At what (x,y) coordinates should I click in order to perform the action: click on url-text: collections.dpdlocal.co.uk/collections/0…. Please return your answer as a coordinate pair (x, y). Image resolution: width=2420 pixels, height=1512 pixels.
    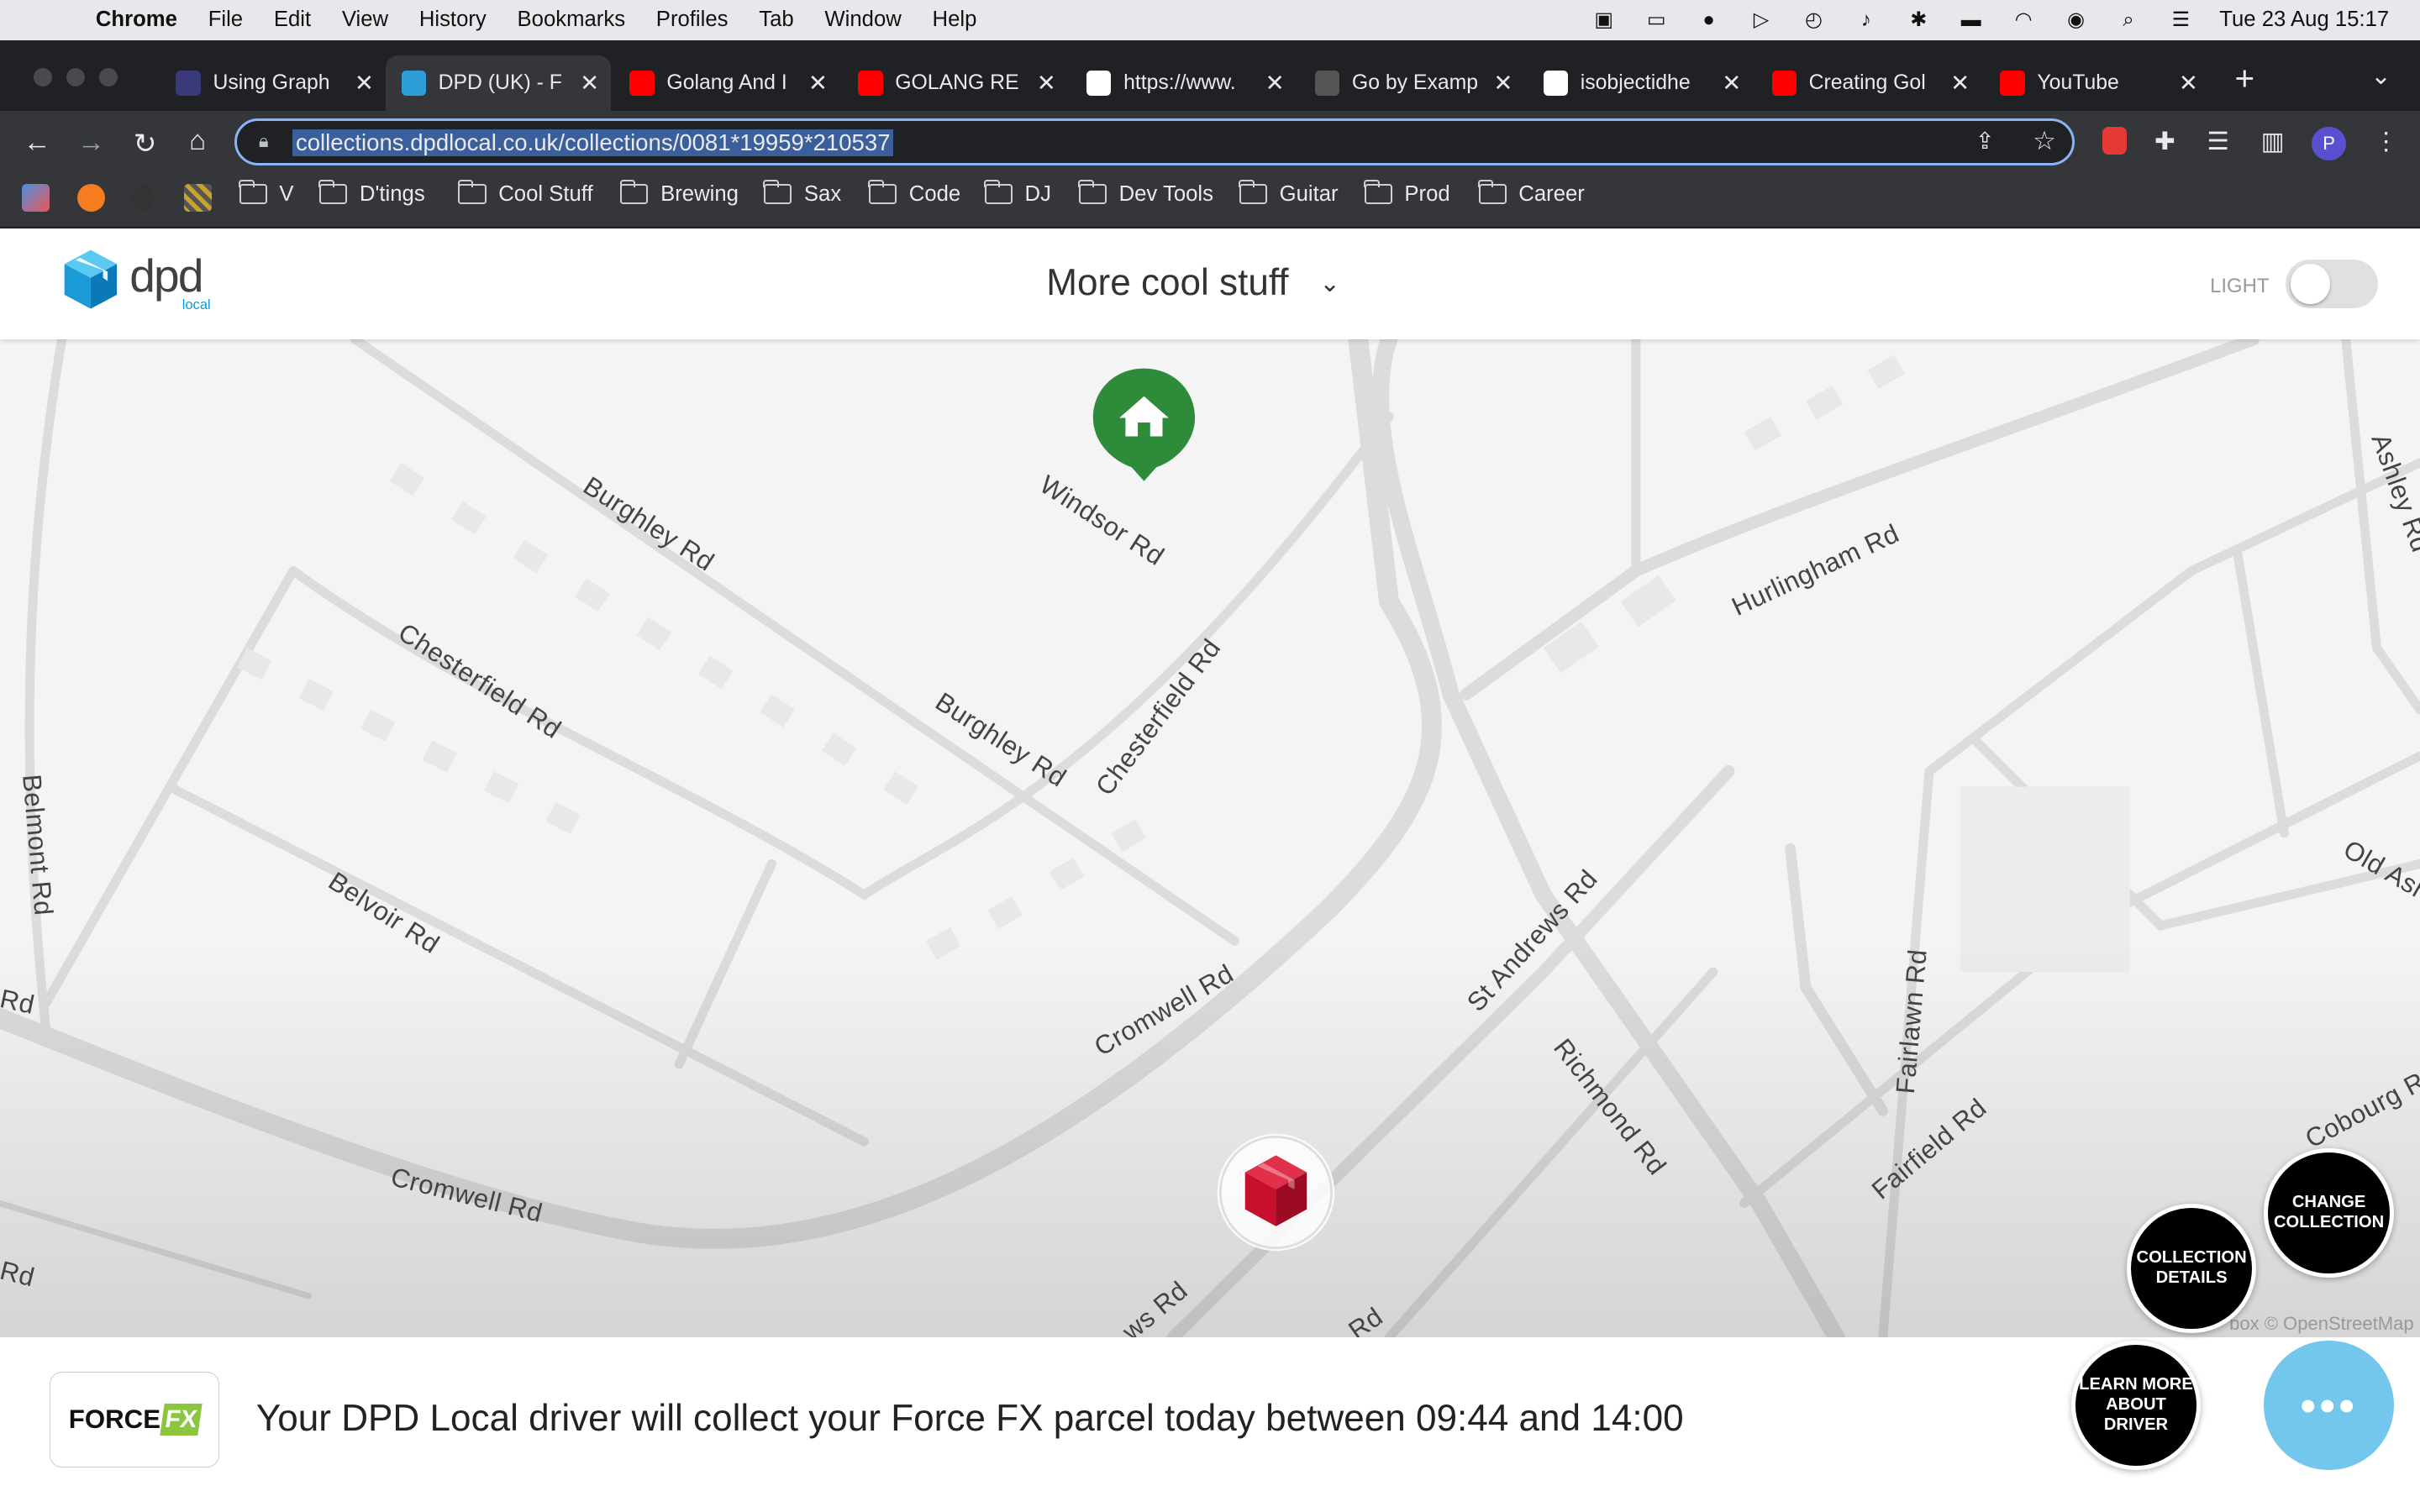
    Looking at the image, I should click on (593, 142).